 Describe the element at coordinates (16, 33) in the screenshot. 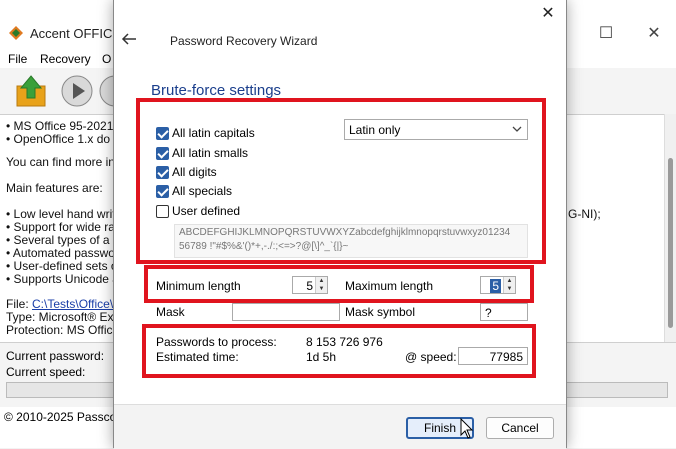

I see `app-logo-icon` at that location.